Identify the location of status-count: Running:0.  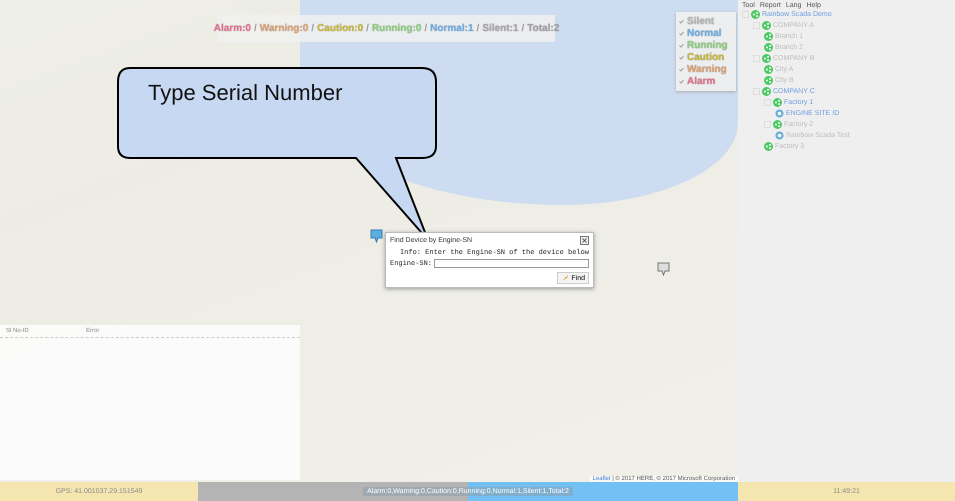
(397, 28).